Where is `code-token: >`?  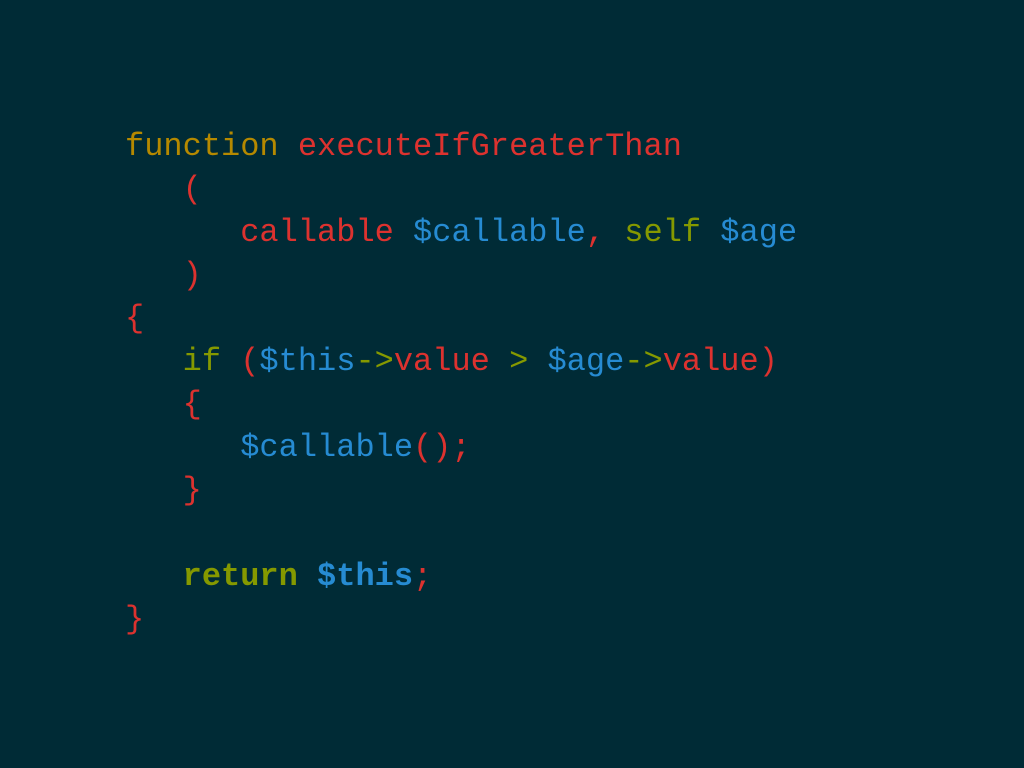 code-token: > is located at coordinates (519, 361).